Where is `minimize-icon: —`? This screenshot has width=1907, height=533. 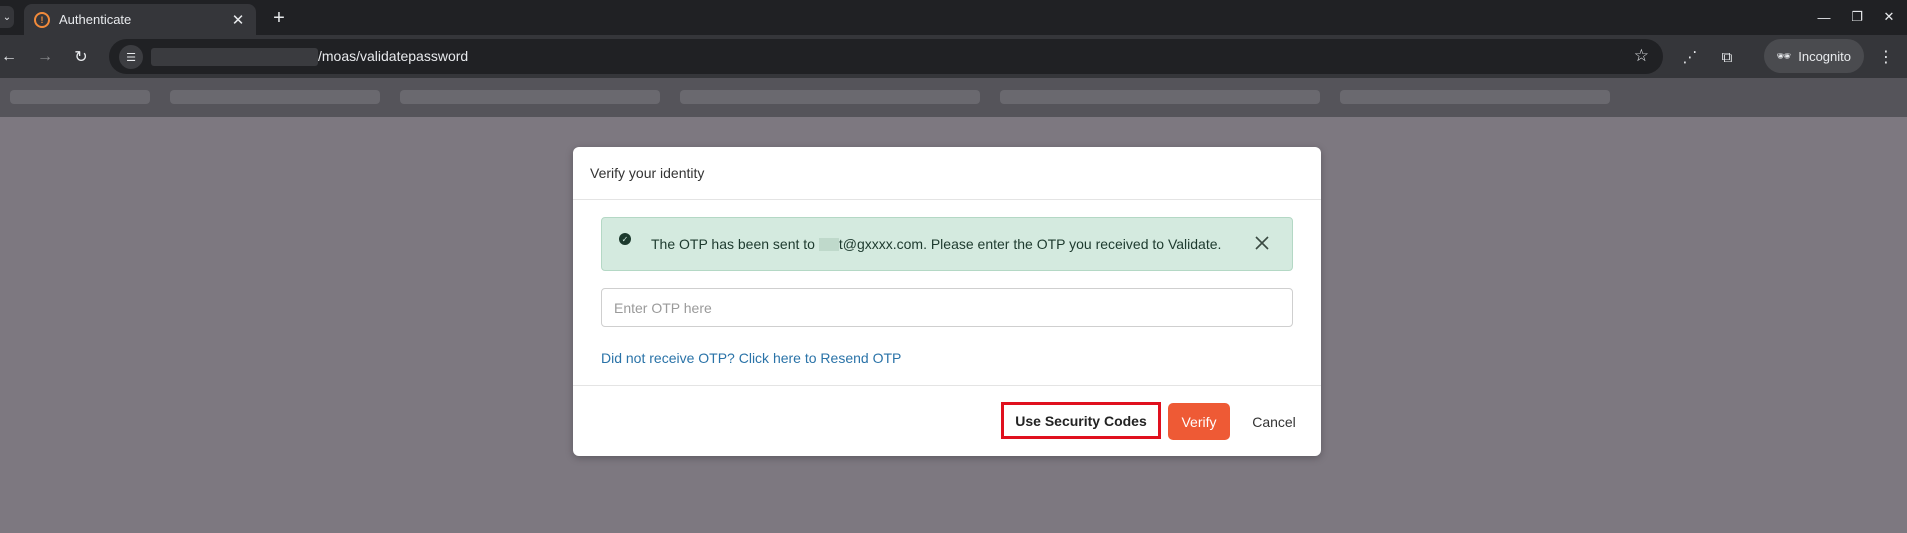 minimize-icon: — is located at coordinates (1824, 17).